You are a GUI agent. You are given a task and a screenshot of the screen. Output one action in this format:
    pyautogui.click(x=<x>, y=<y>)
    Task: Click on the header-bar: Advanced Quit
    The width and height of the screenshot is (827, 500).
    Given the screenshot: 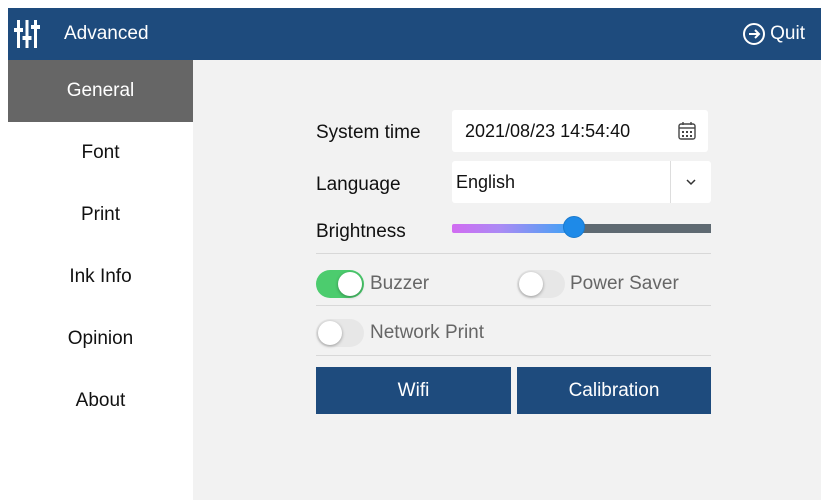 What is the action you would take?
    pyautogui.click(x=414, y=34)
    